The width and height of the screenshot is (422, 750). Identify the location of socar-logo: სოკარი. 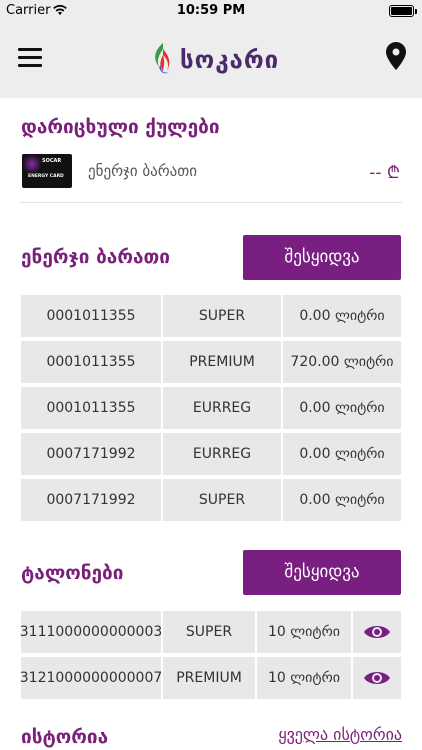
(214, 60).